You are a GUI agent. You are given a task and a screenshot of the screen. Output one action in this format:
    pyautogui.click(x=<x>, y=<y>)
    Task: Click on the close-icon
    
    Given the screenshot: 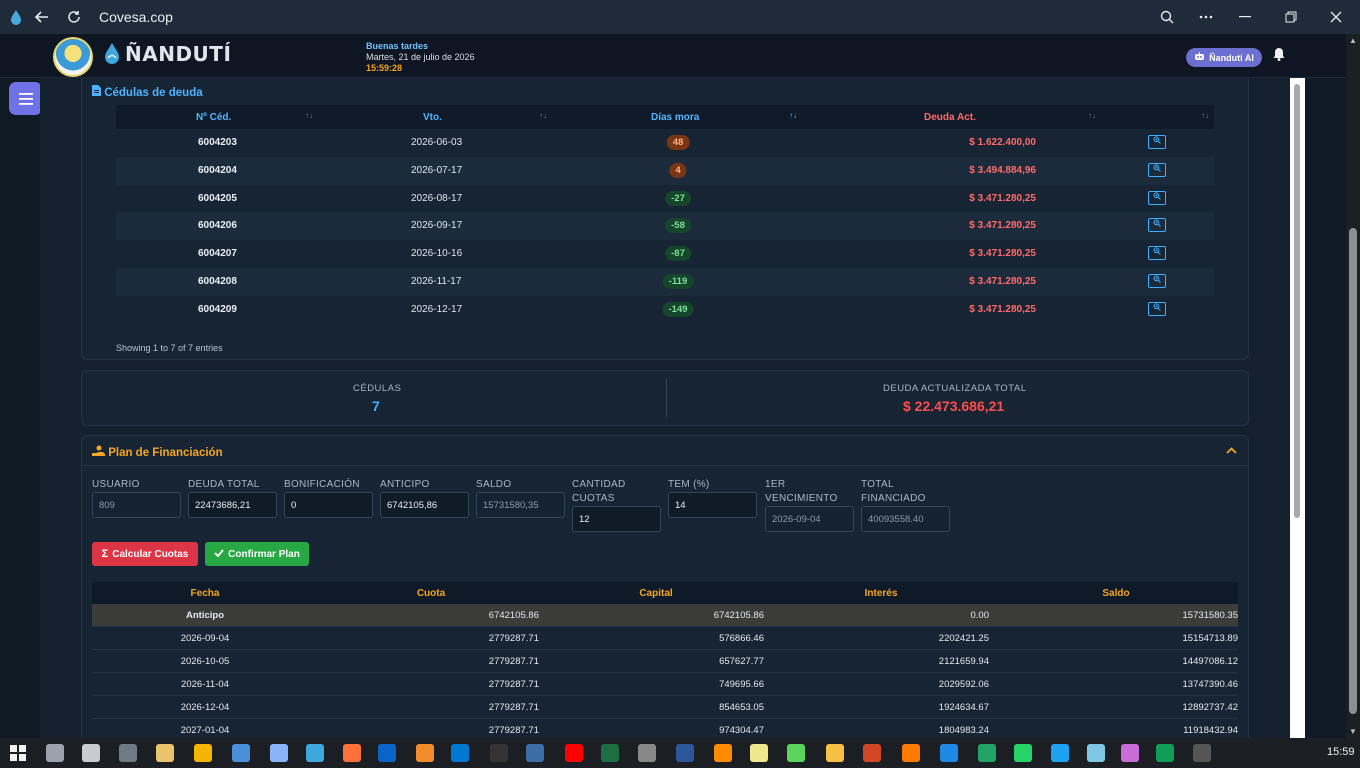 What is the action you would take?
    pyautogui.click(x=1336, y=17)
    